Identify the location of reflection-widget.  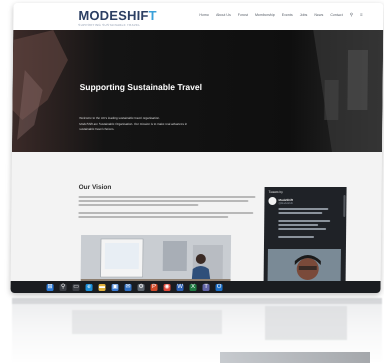
(306, 323).